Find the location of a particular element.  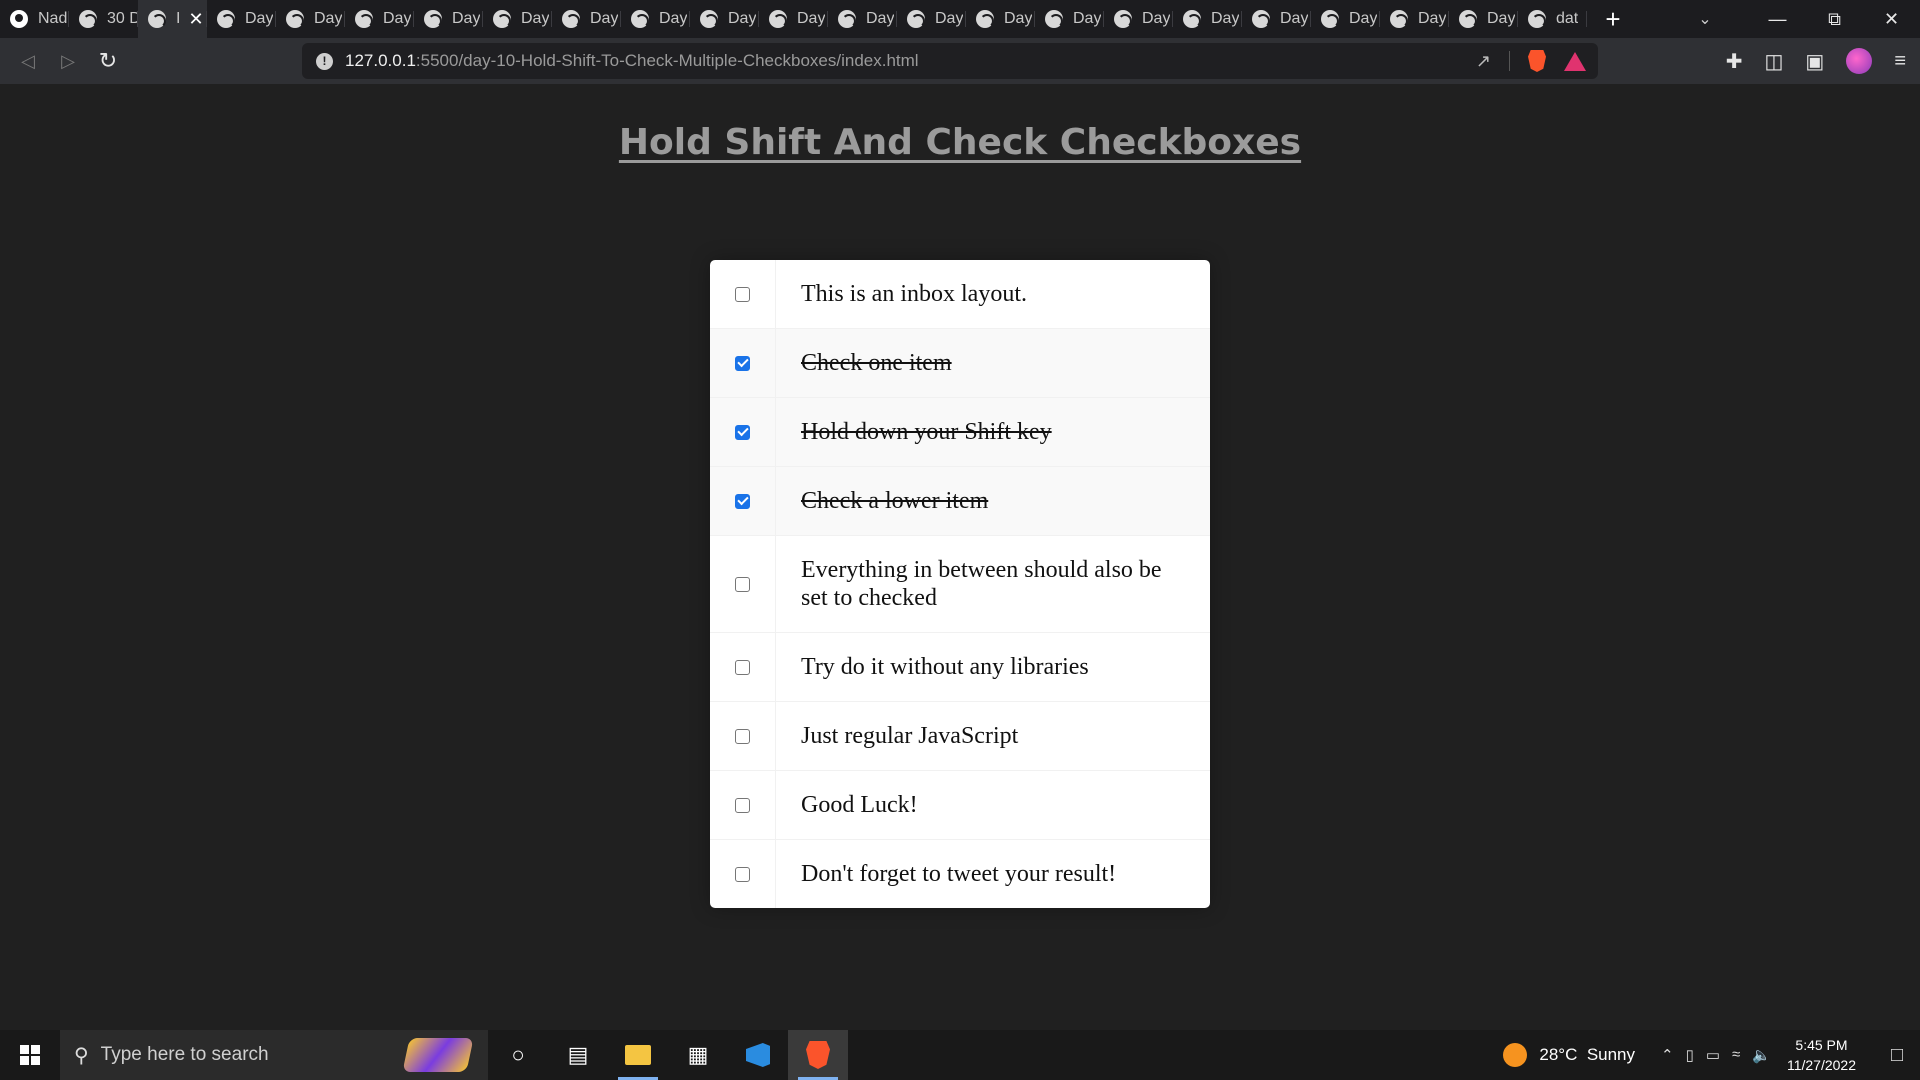

battery-icon: ▭ is located at coordinates (1713, 1055).